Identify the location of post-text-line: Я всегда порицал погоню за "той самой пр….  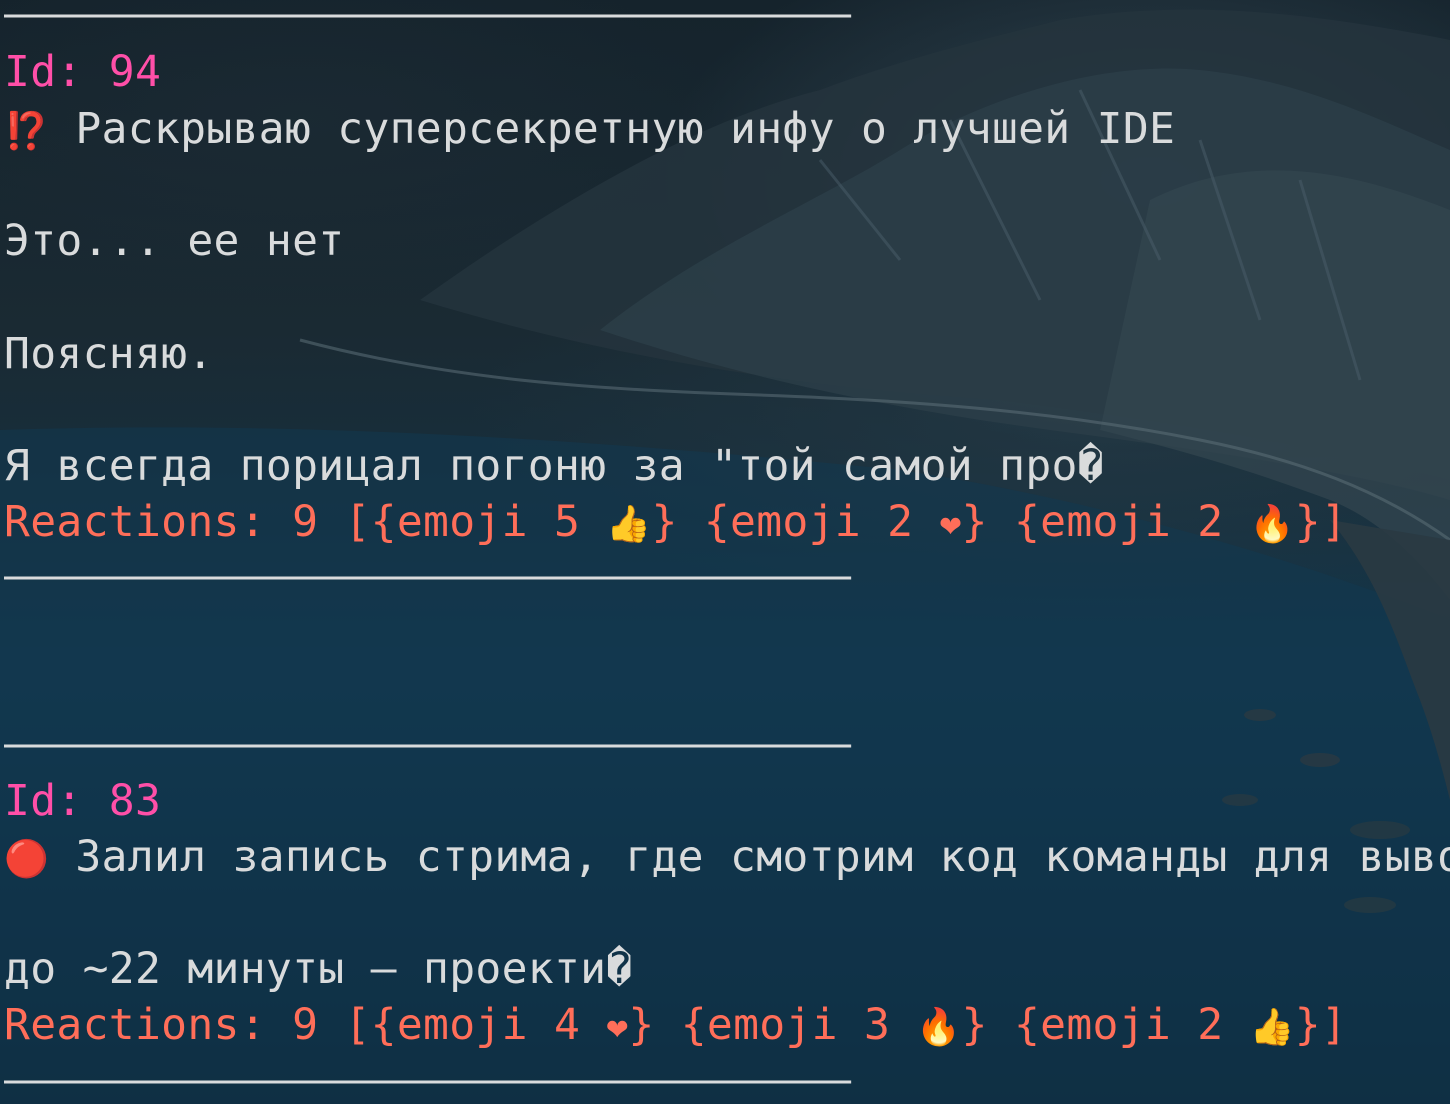
(554, 466).